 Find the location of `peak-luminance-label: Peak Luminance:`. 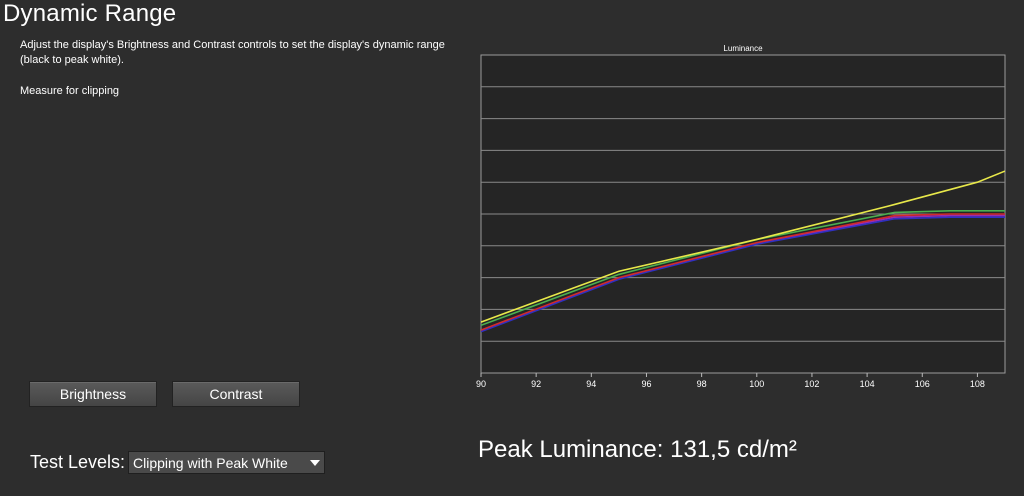

peak-luminance-label: Peak Luminance: is located at coordinates (571, 449).